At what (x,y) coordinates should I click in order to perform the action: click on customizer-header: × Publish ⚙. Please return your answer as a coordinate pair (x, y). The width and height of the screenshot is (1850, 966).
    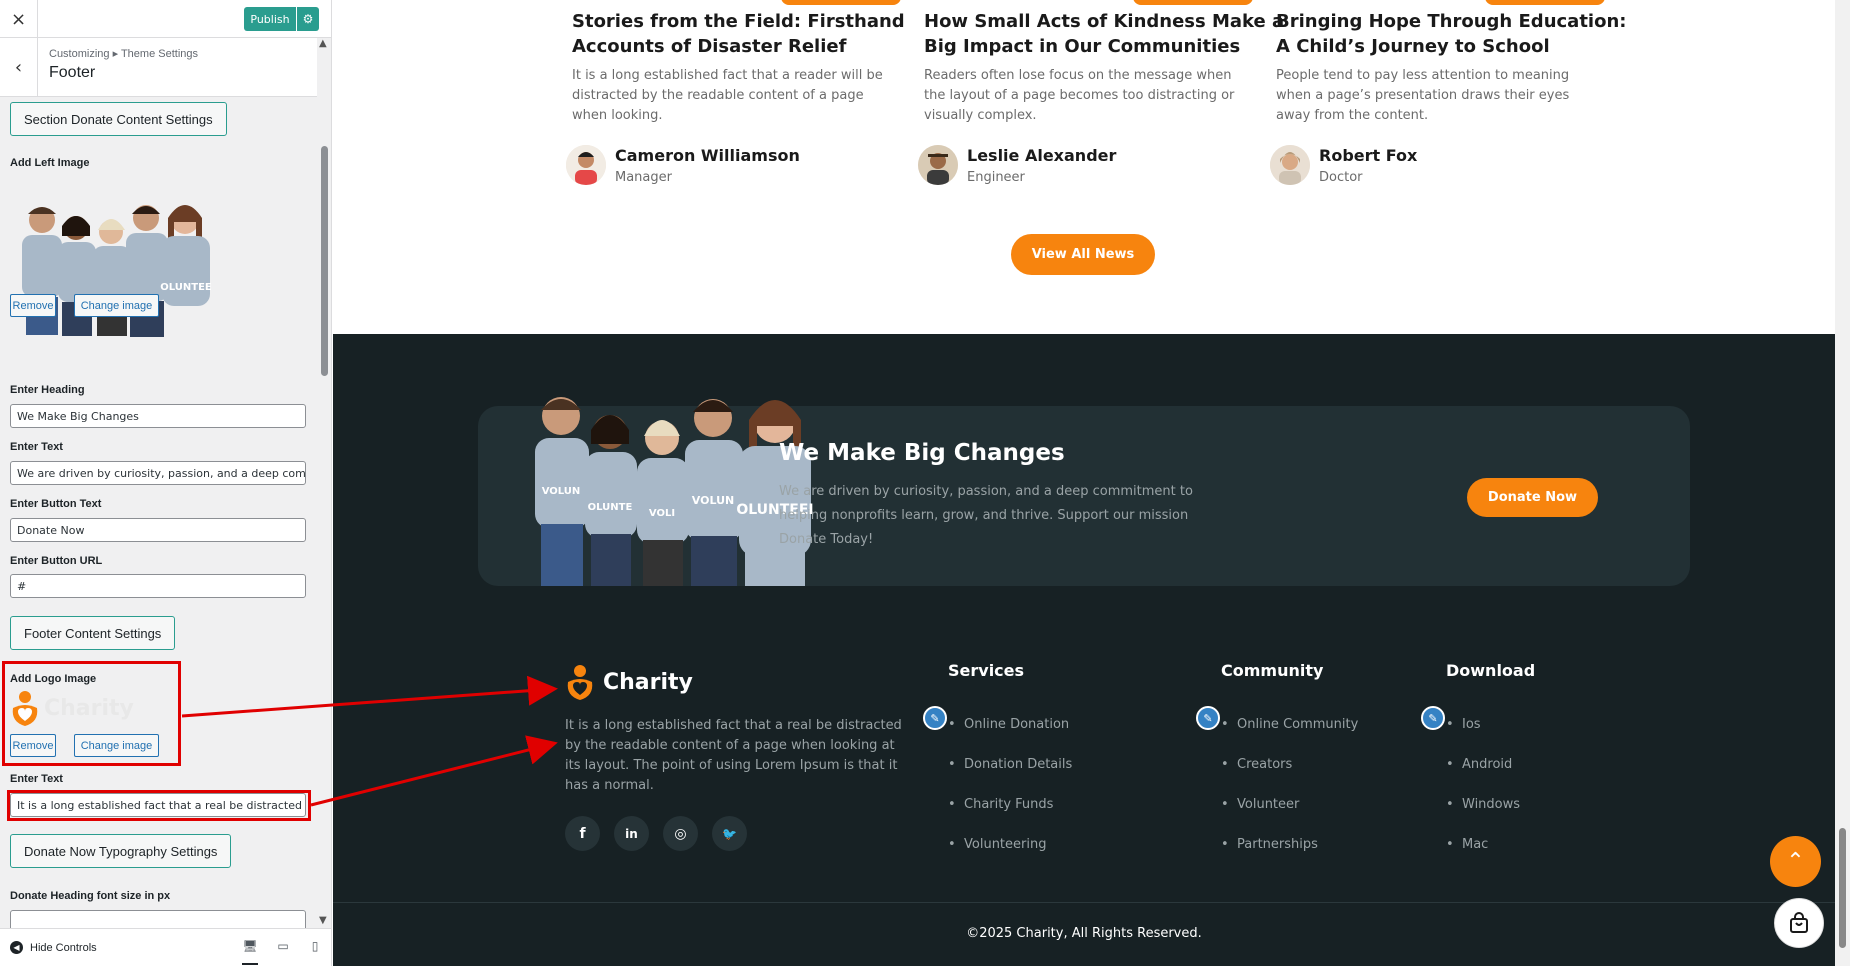
    Looking at the image, I should click on (165, 19).